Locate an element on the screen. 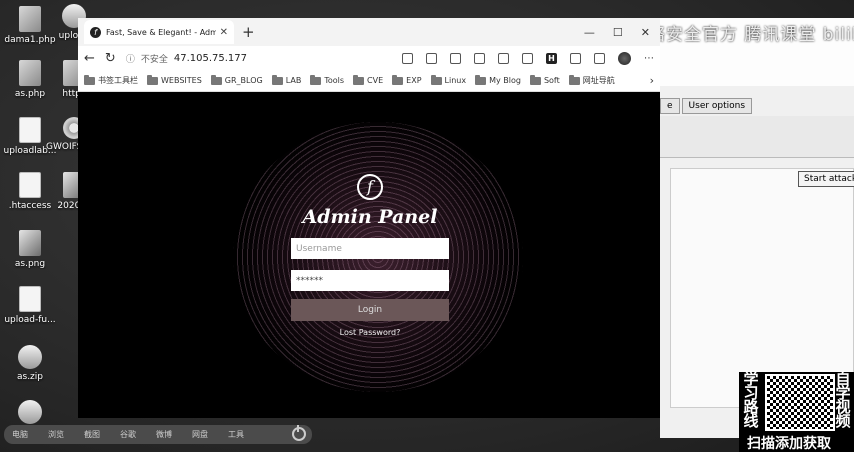 The height and width of the screenshot is (452, 854). qr-promo: 学习路线 自学视频 扫描添加获取 is located at coordinates (796, 412).